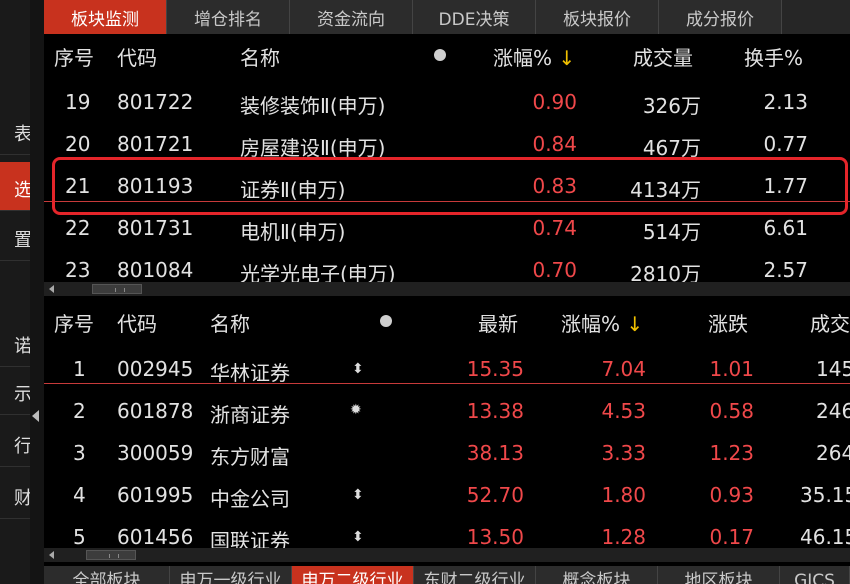  Describe the element at coordinates (78, 228) in the screenshot. I see `cell-seq: 22` at that location.